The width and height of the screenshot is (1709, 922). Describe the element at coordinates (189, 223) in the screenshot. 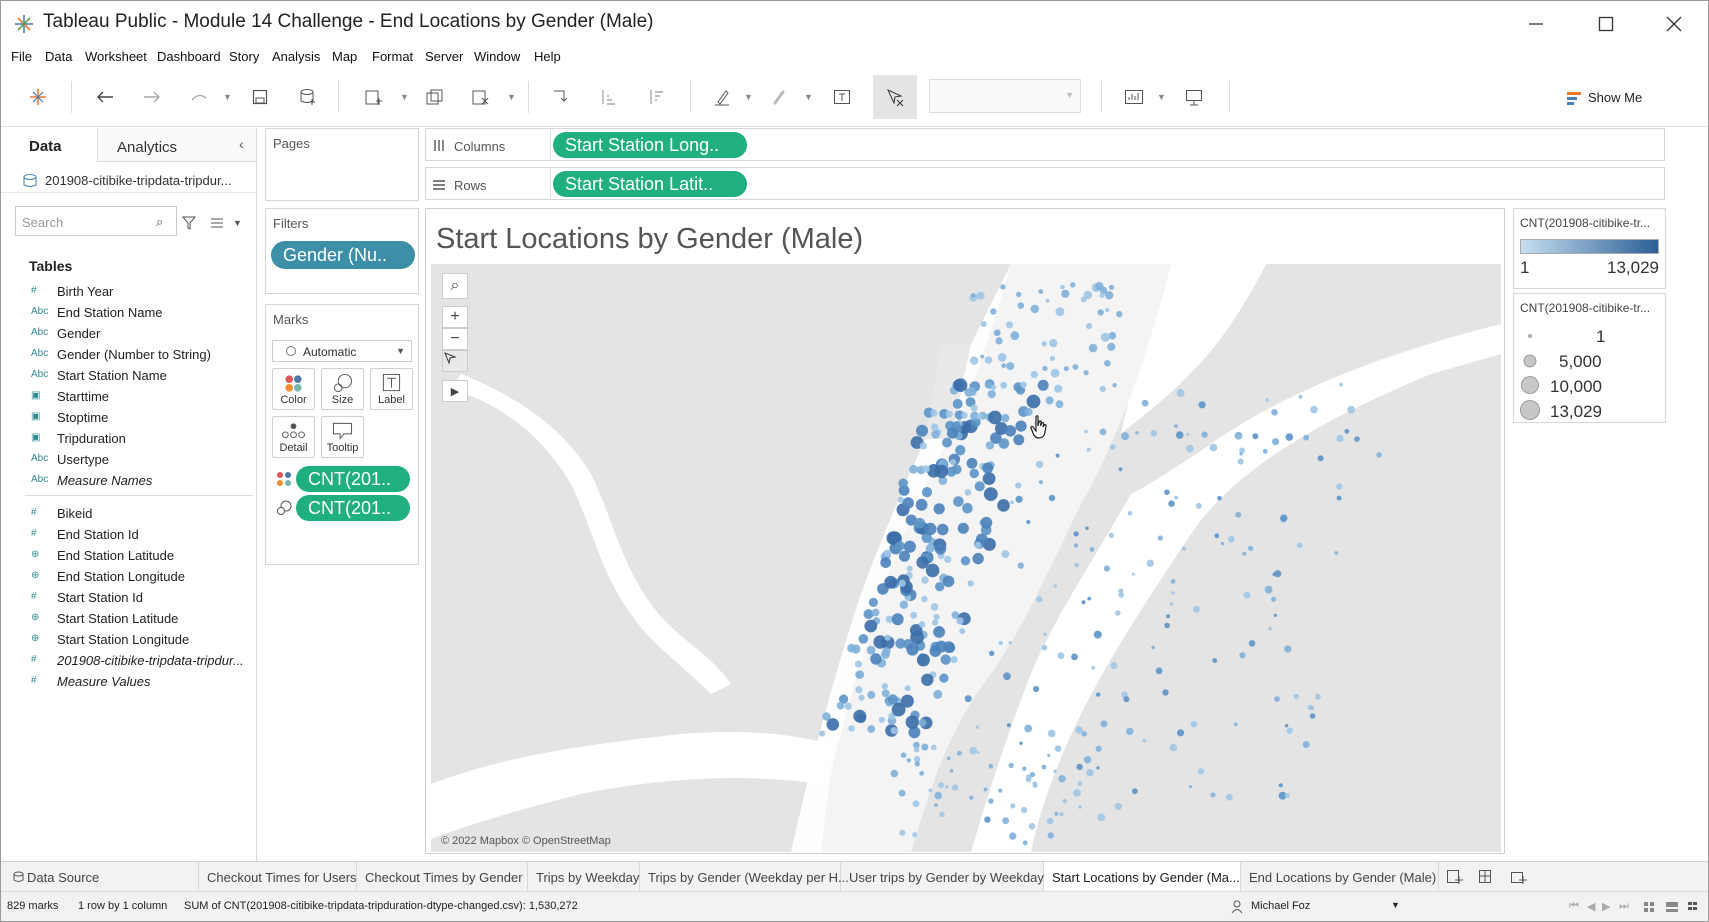

I see `filter-icon` at that location.